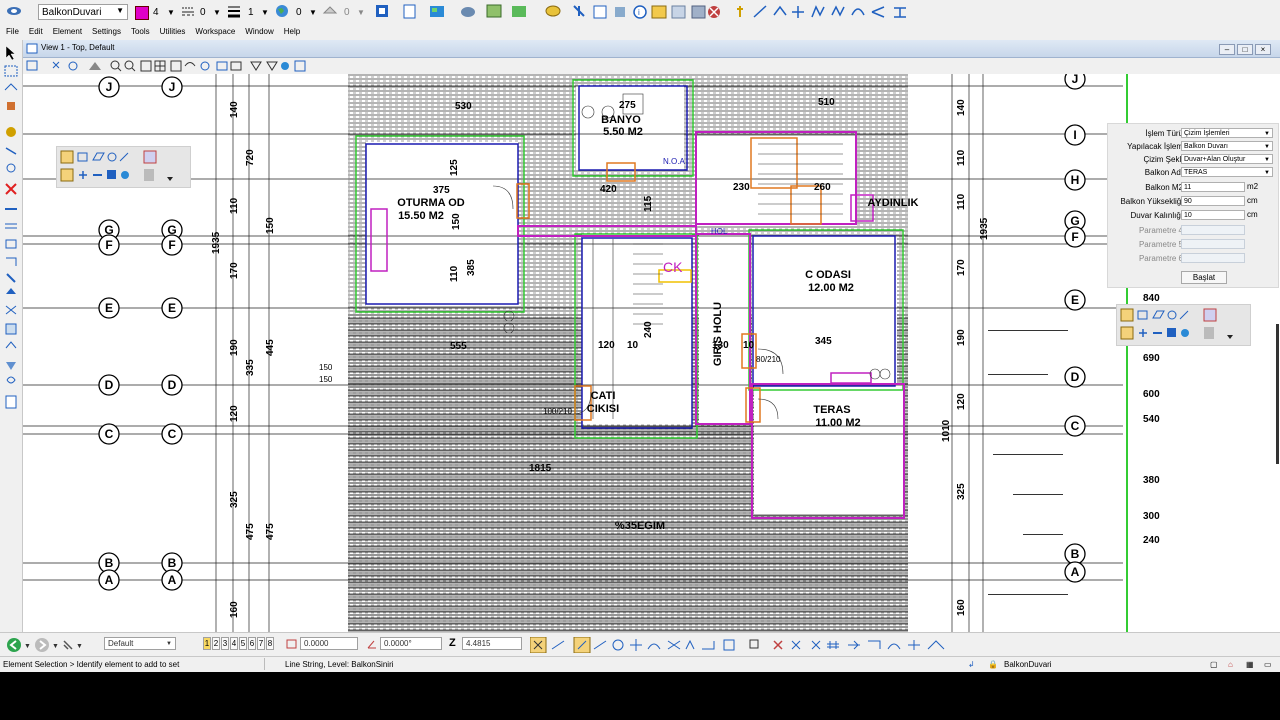  I want to click on tool-icons-strip: i, so click(646, 12).